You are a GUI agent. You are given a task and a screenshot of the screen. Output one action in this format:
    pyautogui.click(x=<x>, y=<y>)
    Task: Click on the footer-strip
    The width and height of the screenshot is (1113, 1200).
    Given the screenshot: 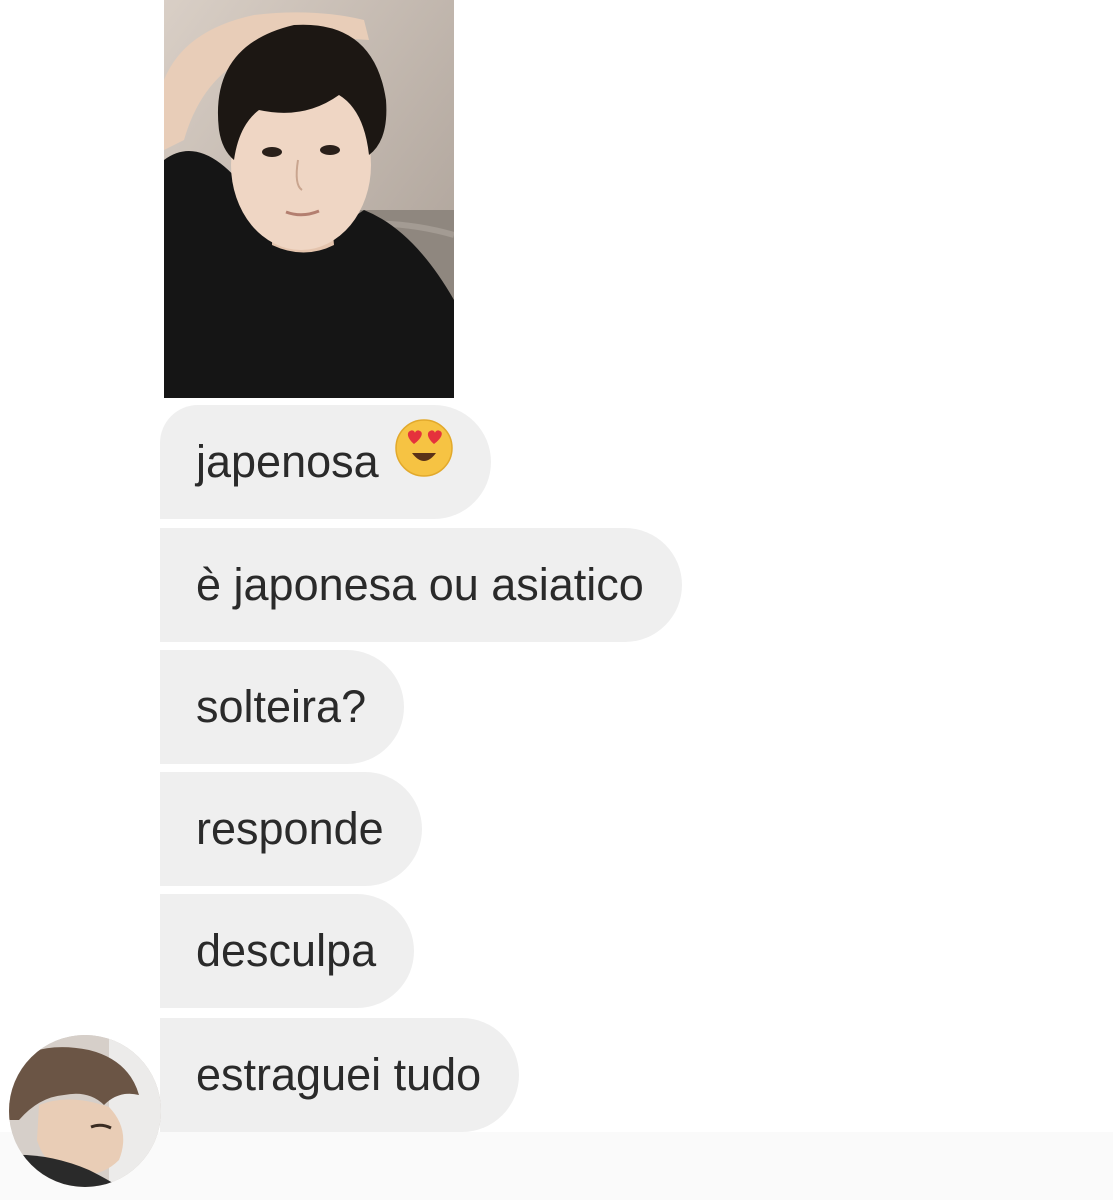 What is the action you would take?
    pyautogui.click(x=556, y=1166)
    